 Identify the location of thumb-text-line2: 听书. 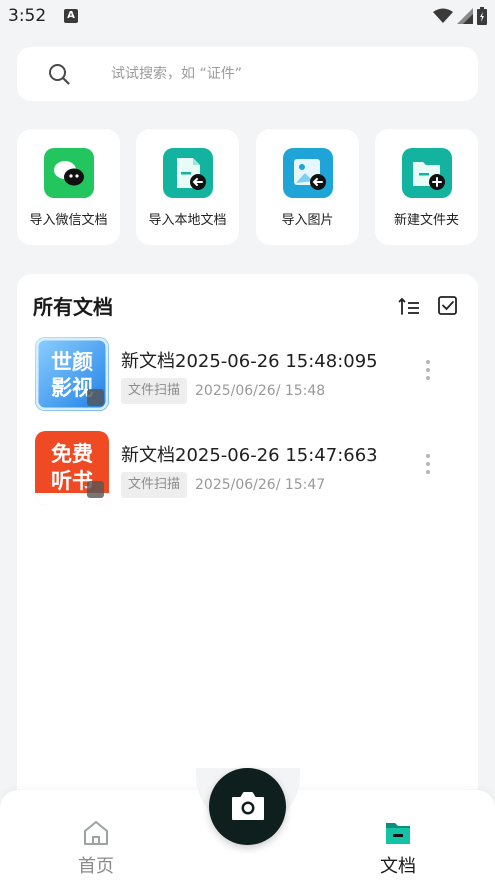
(72, 481).